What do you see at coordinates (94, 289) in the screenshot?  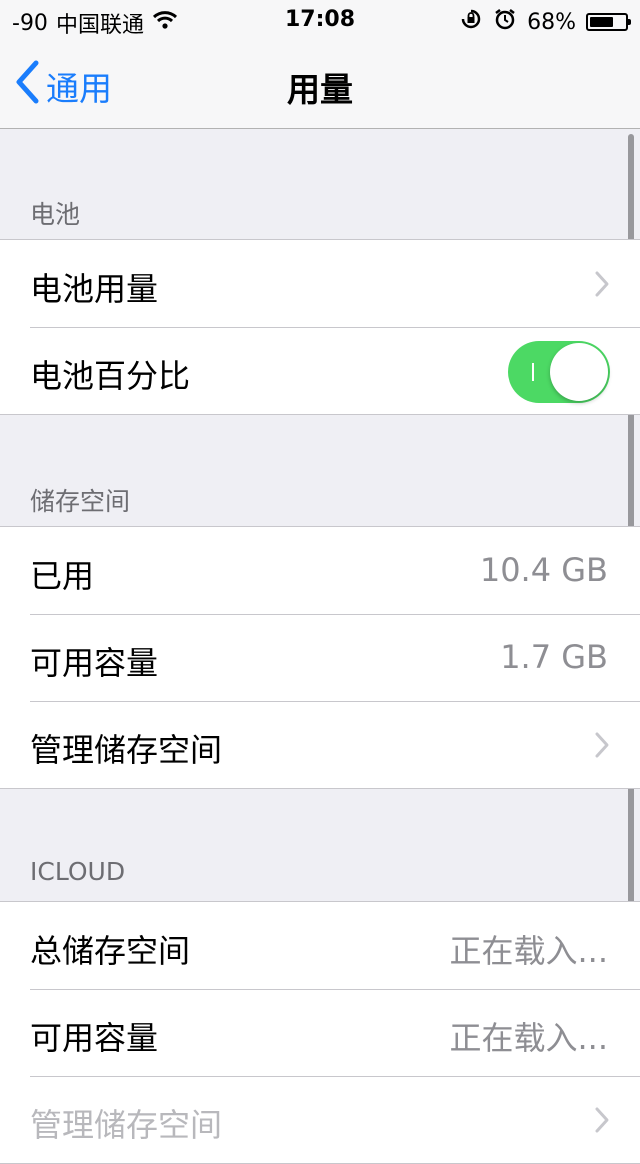 I see `battery-usage-label: 电池用量` at bounding box center [94, 289].